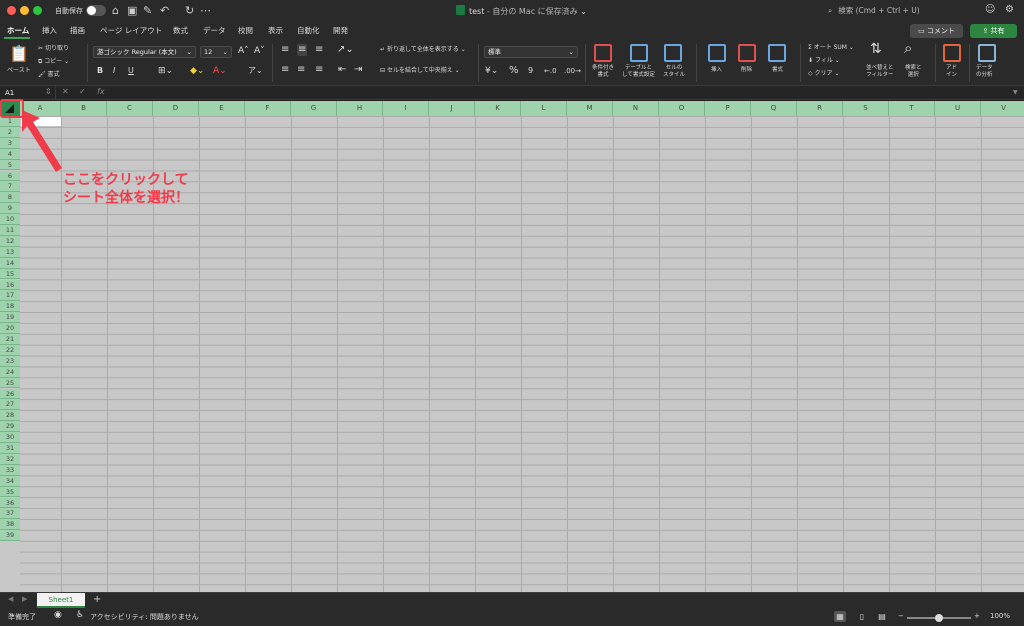 This screenshot has width=1024, height=626. I want to click on column-header-l: L, so click(544, 108).